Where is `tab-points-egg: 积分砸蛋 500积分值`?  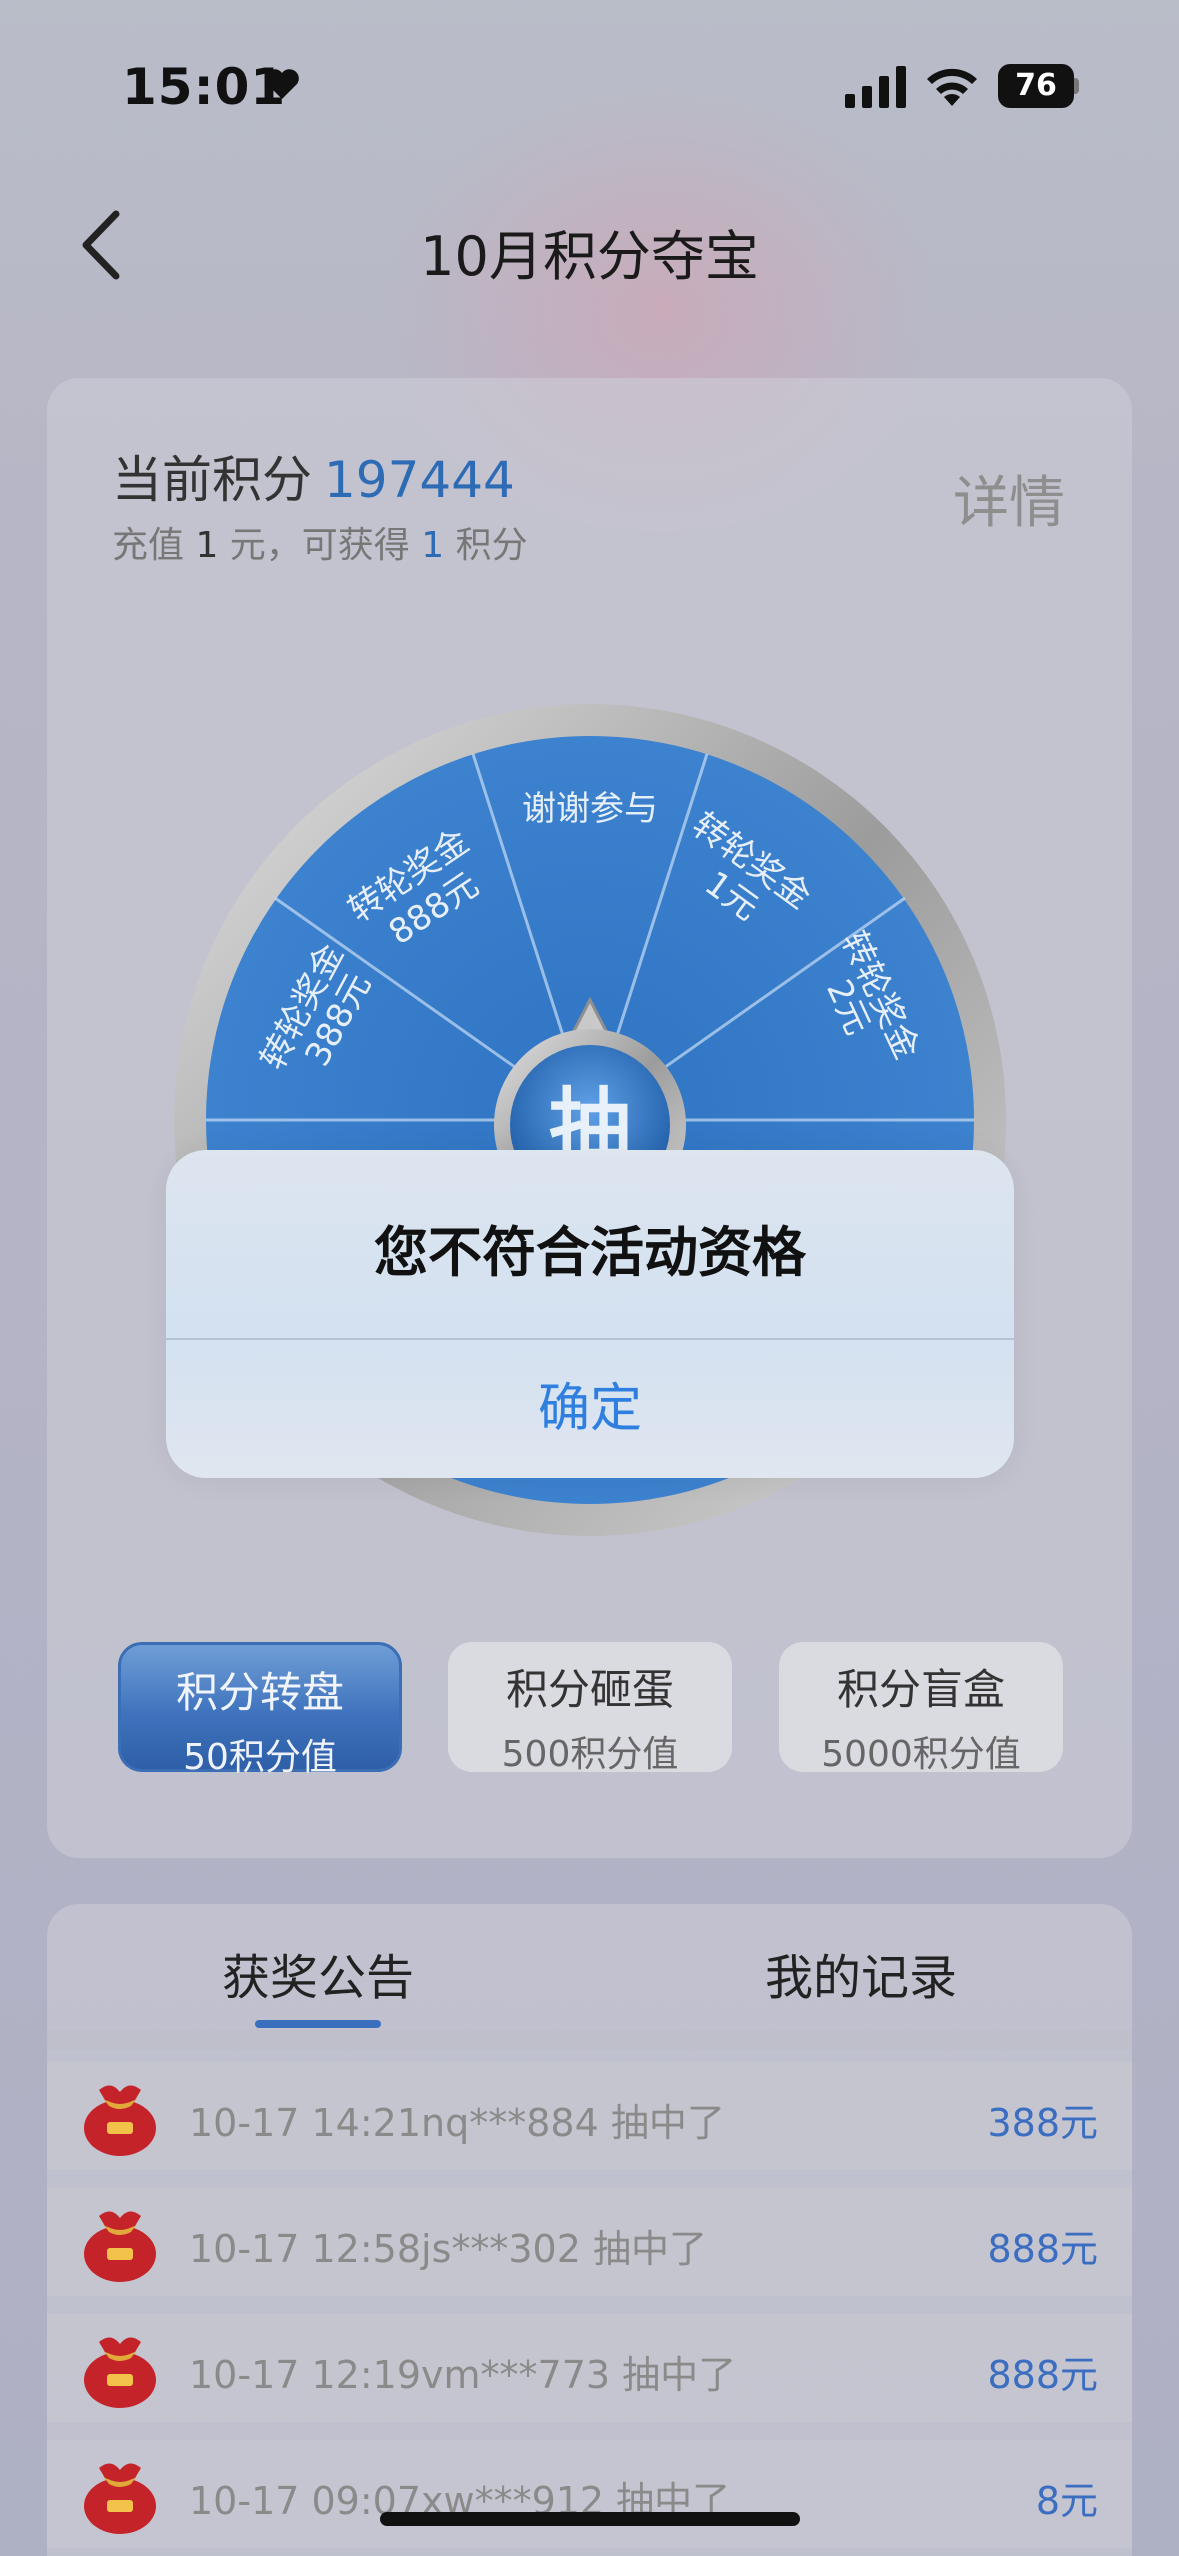
tab-points-egg: 积分砸蛋 500积分值 is located at coordinates (590, 1708).